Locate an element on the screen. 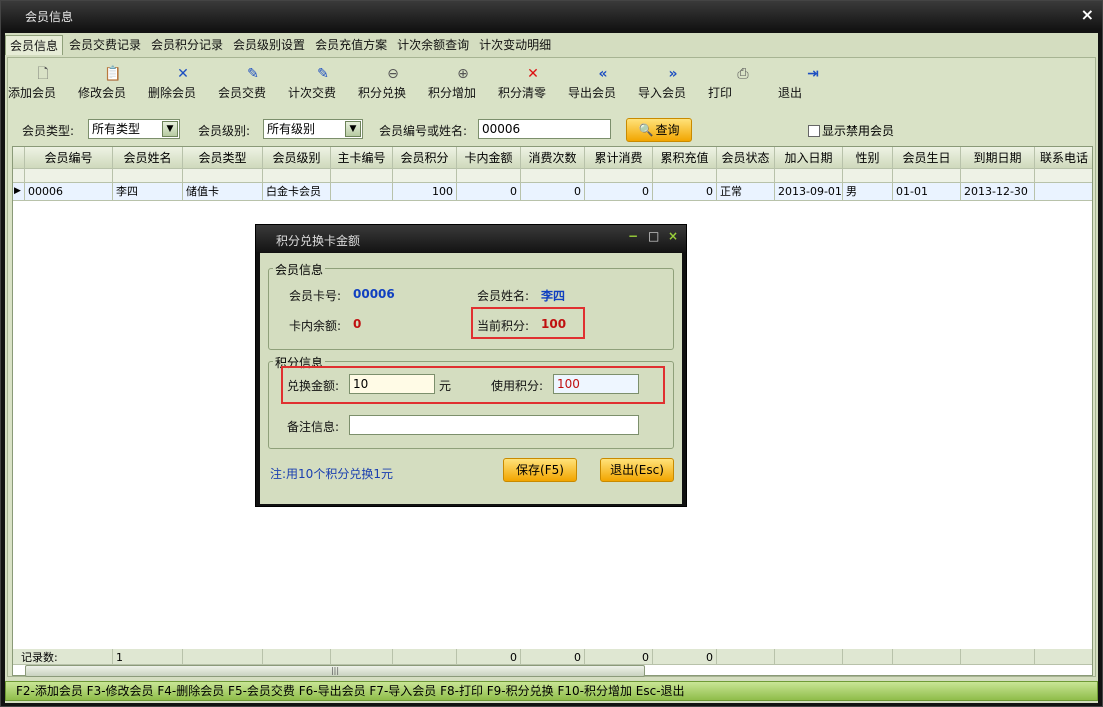 The image size is (1103, 707). points-add-button: ⊕ 积分增加 is located at coordinates (463, 83).